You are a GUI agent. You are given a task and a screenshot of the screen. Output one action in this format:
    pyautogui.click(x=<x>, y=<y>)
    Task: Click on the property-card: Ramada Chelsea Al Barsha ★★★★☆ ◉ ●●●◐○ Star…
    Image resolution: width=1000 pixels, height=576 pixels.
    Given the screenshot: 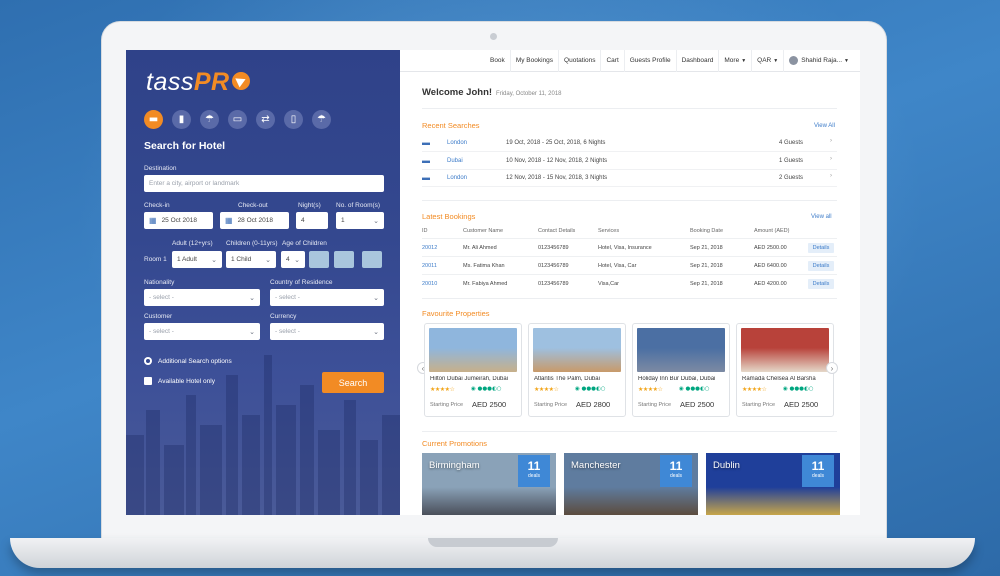 What is the action you would take?
    pyautogui.click(x=785, y=370)
    